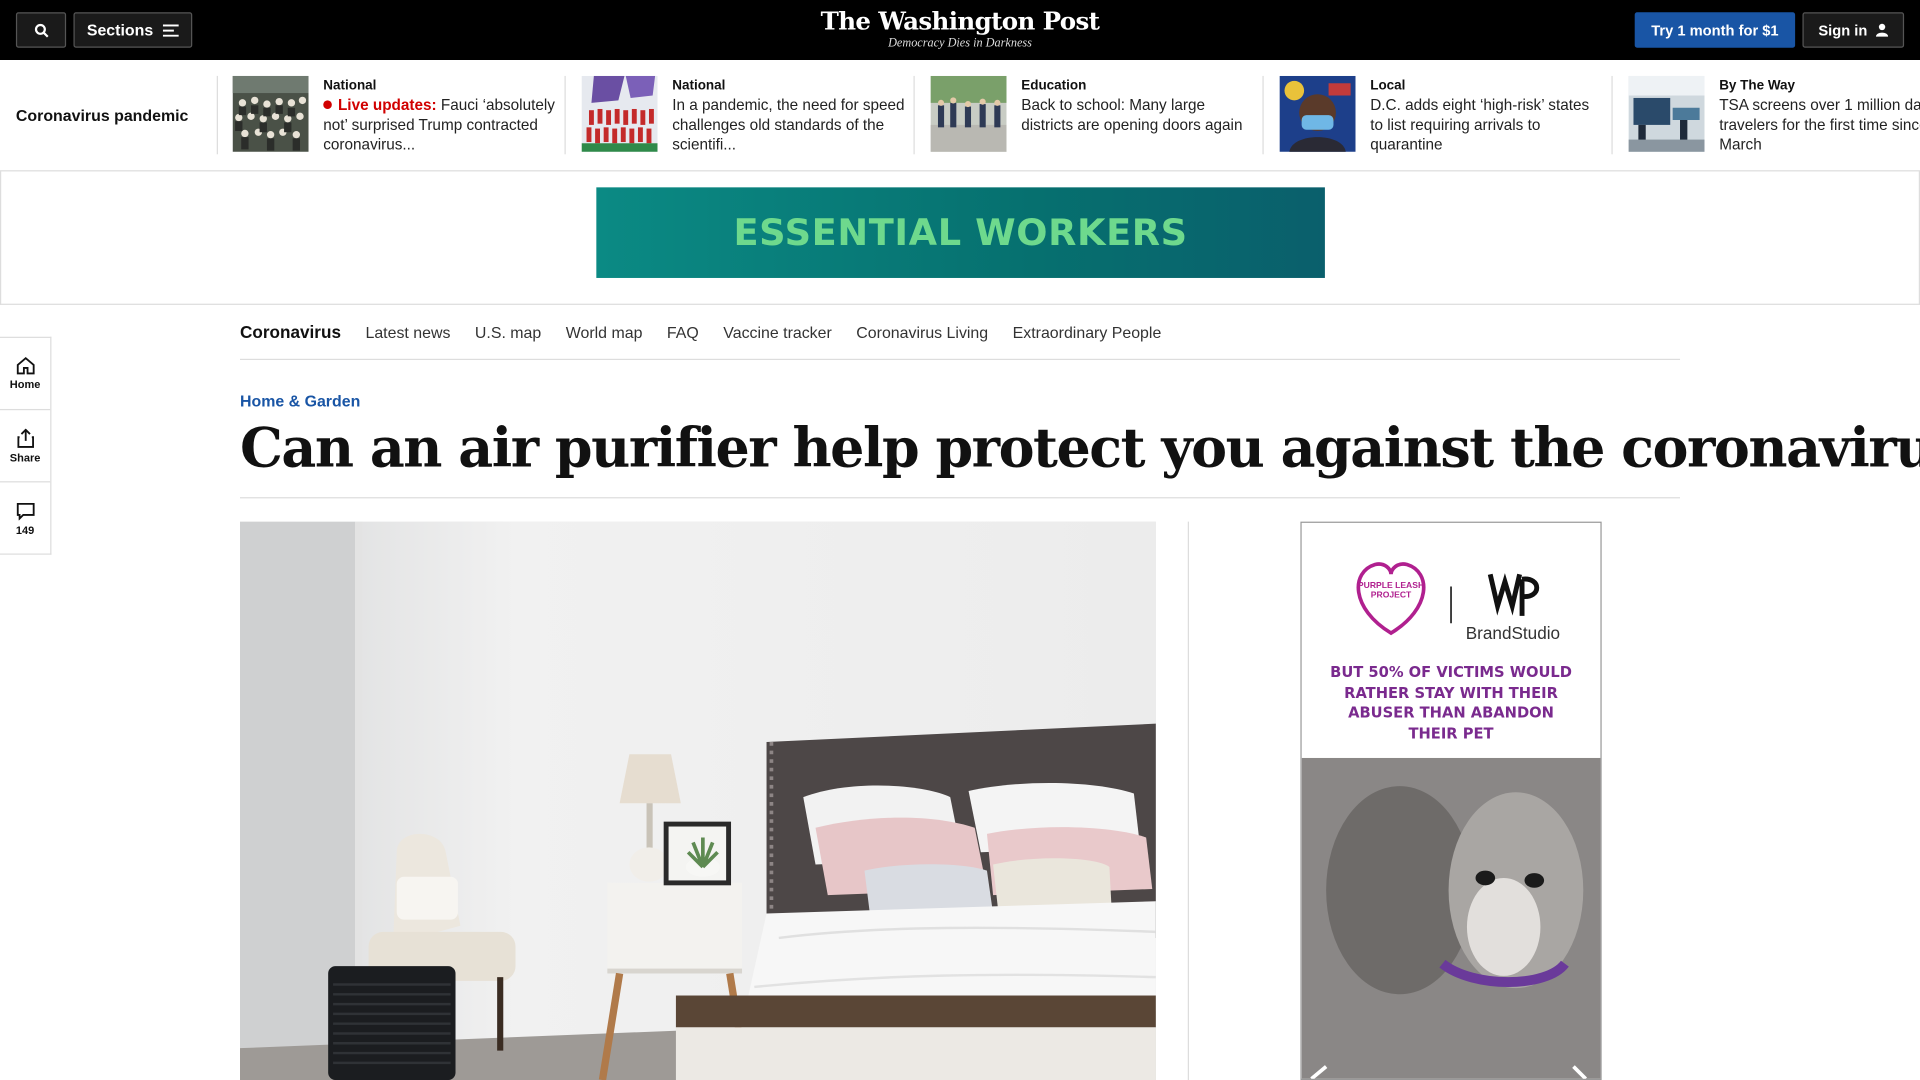 The image size is (1920, 1080). What do you see at coordinates (25, 365) in the screenshot?
I see `home-icon` at bounding box center [25, 365].